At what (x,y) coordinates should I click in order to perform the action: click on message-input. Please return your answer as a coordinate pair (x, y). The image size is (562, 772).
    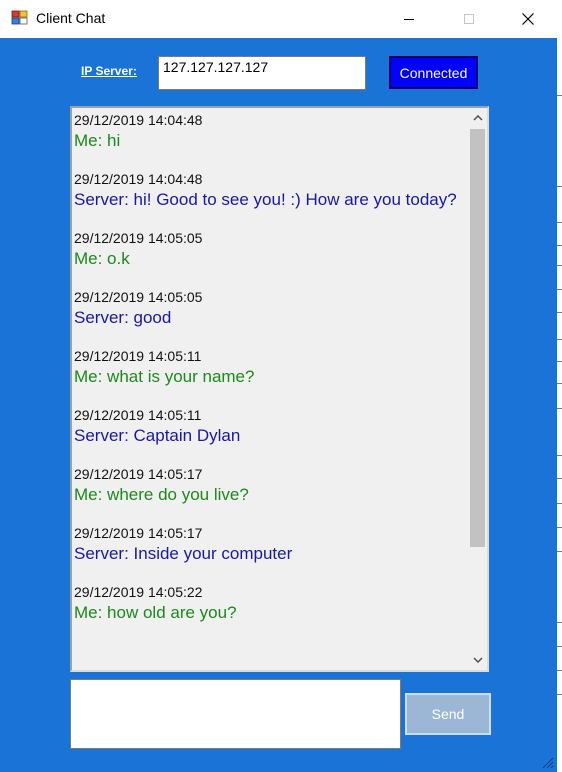
    Looking at the image, I should click on (235, 714).